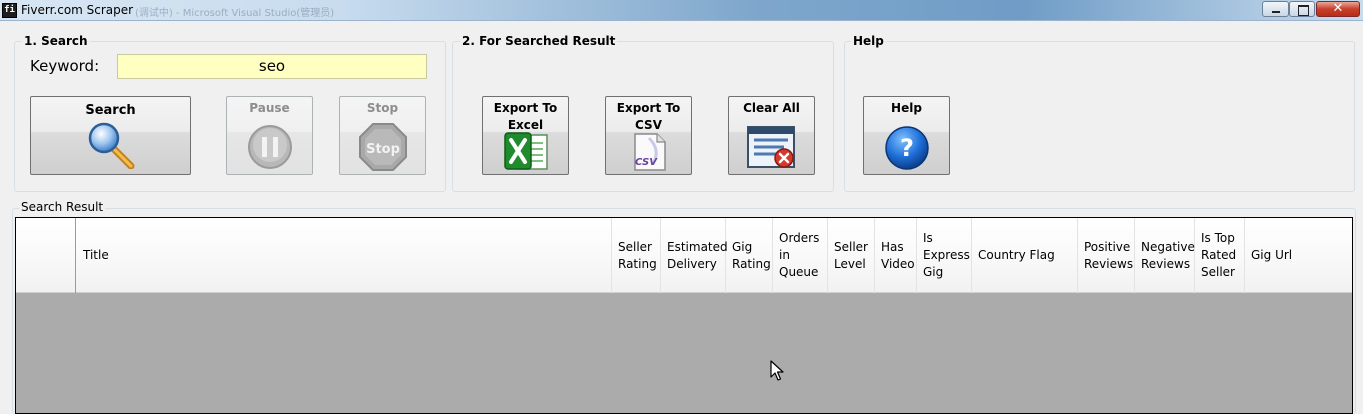 The height and width of the screenshot is (414, 1363). I want to click on help-group-title: Help, so click(868, 41).